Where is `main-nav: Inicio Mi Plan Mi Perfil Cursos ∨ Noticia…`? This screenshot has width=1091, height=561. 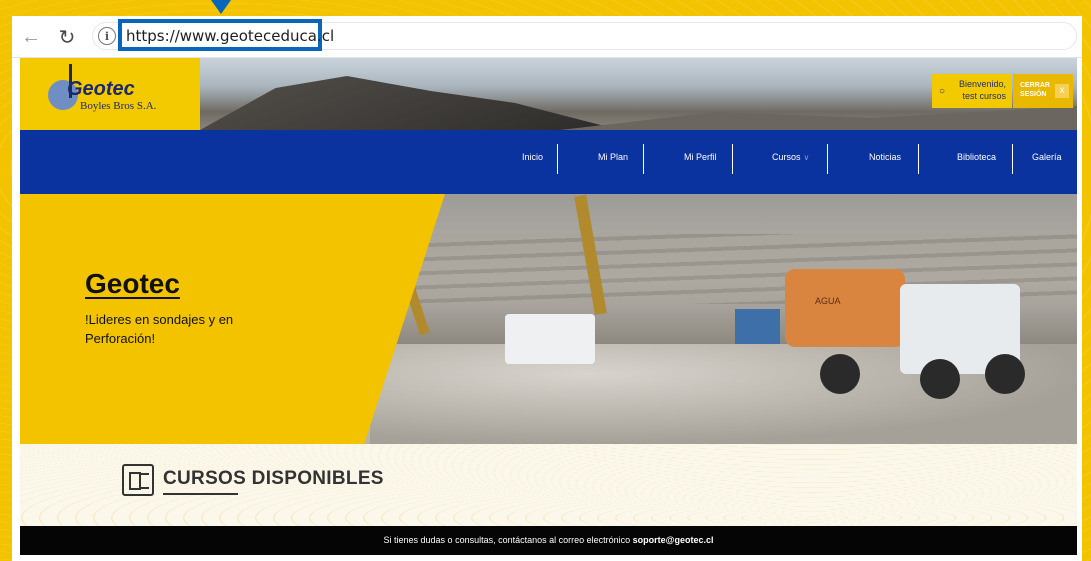 main-nav: Inicio Mi Plan Mi Perfil Cursos ∨ Noticia… is located at coordinates (548, 162).